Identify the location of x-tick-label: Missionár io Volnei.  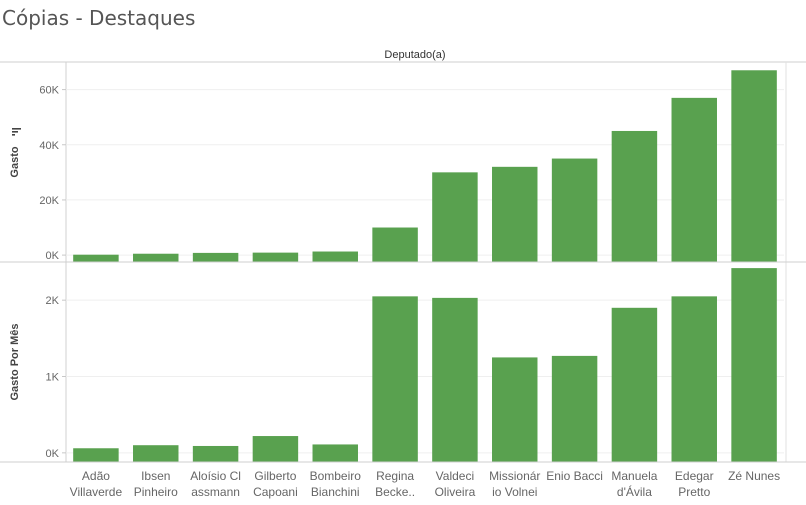
(514, 484).